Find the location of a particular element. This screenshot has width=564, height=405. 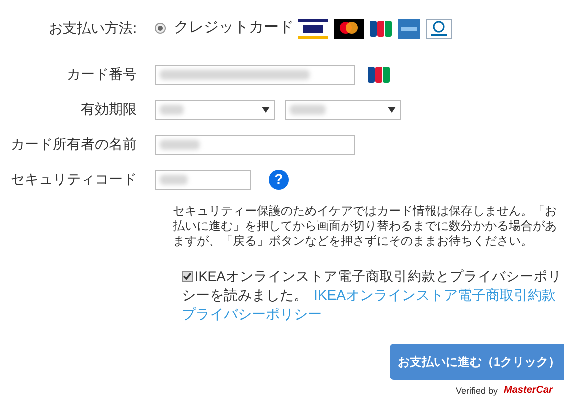

overlapping-circles-icon is located at coordinates (349, 28).